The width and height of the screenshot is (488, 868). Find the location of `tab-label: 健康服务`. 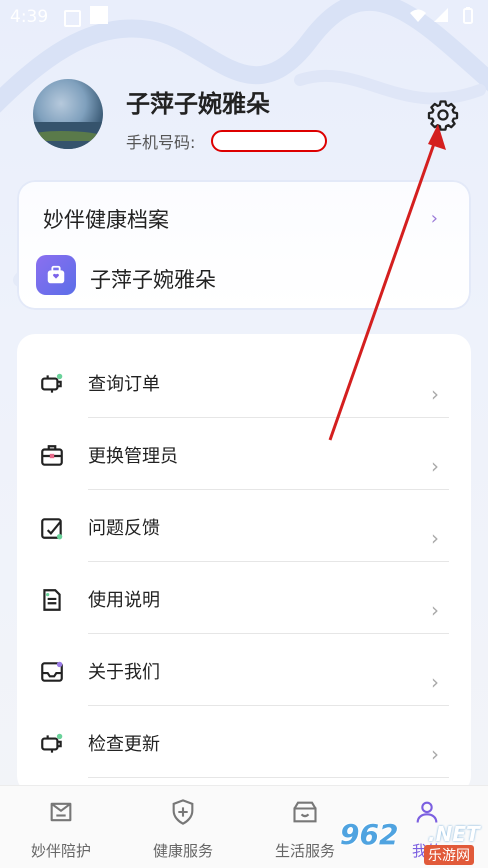

tab-label: 健康服务 is located at coordinates (182, 851).